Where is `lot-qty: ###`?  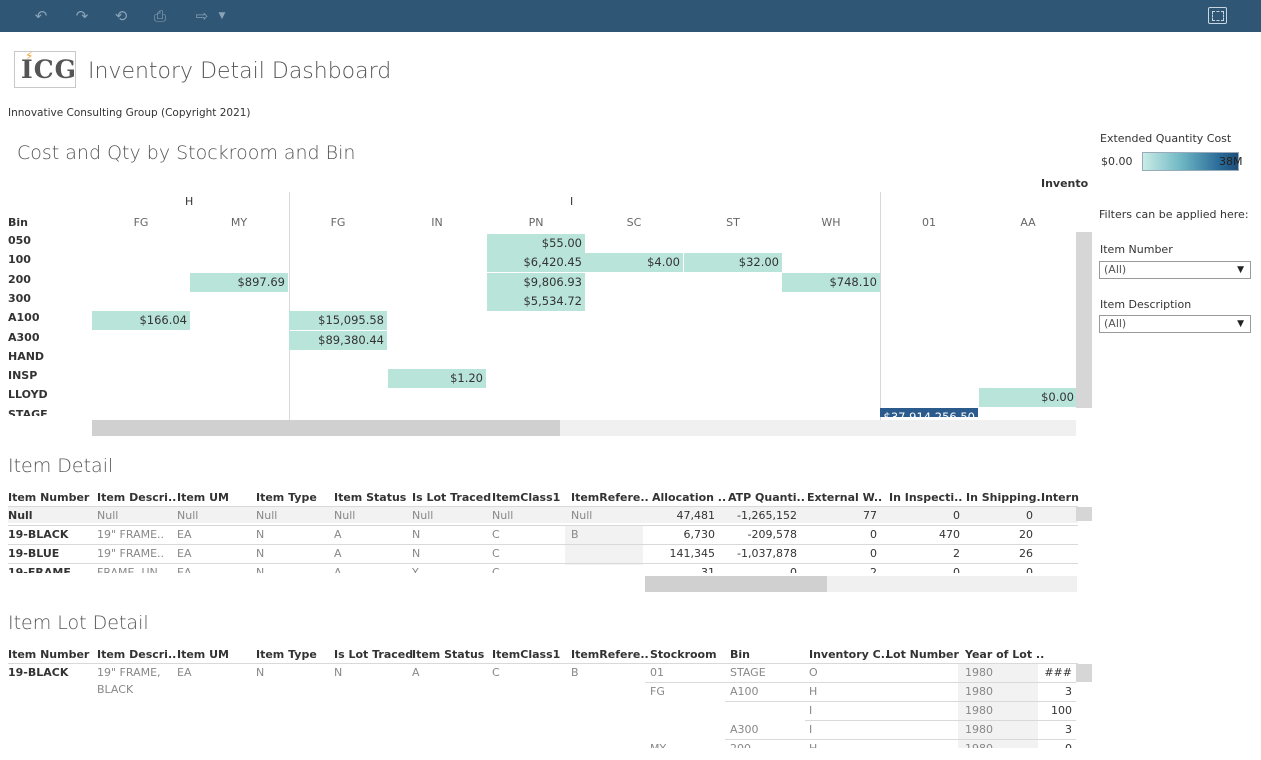 lot-qty: ### is located at coordinates (1058, 672).